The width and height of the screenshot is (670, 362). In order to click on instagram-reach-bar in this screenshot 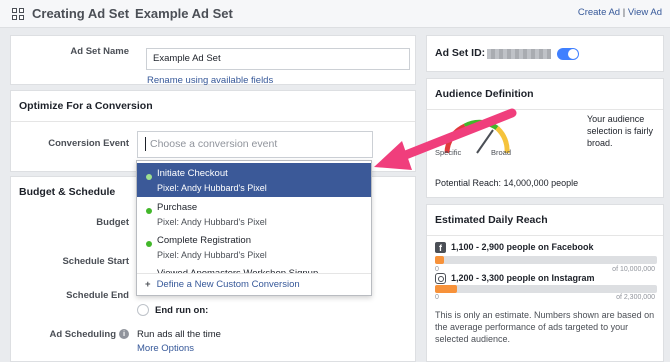, I will do `click(446, 289)`.